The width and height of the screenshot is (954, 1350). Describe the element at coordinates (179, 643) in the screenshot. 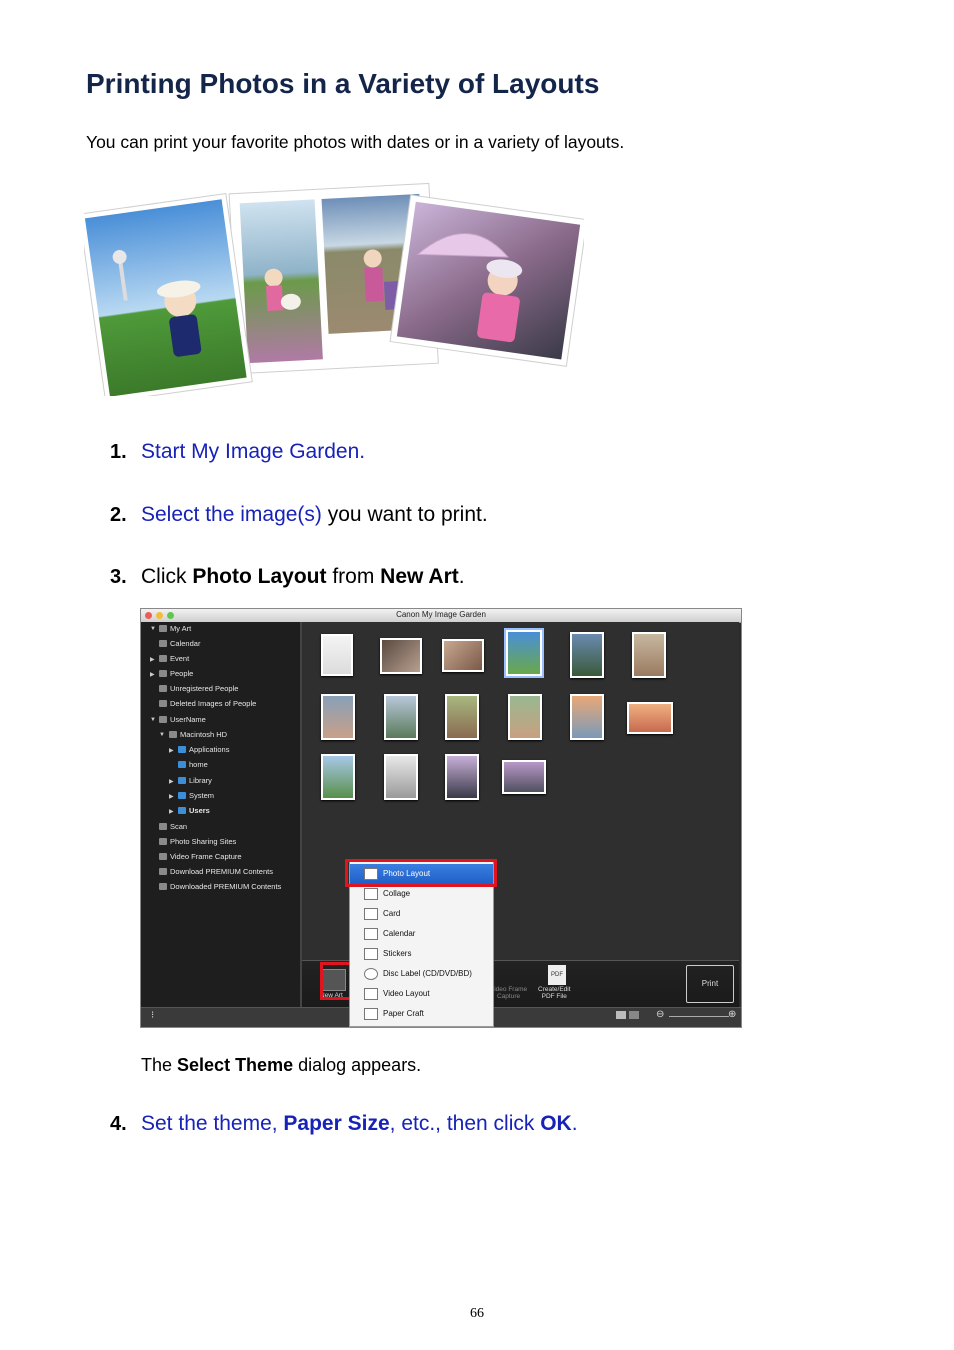

I see `sidebar-item-calendar: Calendar` at that location.